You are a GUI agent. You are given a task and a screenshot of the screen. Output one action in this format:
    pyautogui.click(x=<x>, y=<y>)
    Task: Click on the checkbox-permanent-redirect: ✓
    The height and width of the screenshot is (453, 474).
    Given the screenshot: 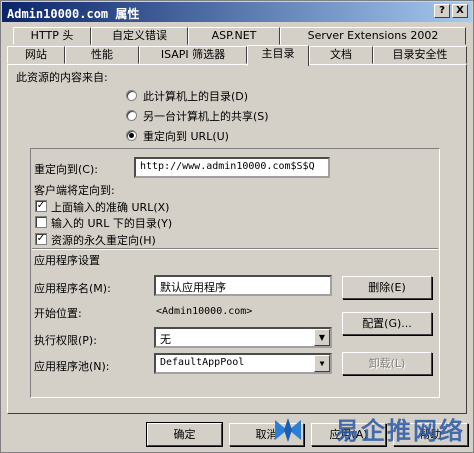 What is the action you would take?
    pyautogui.click(x=41, y=239)
    